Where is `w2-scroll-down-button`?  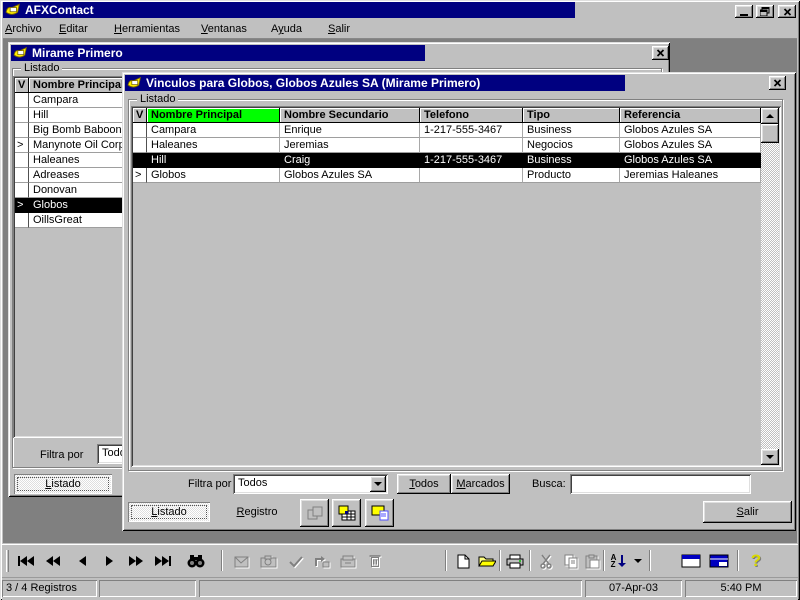 w2-scroll-down-button is located at coordinates (770, 457).